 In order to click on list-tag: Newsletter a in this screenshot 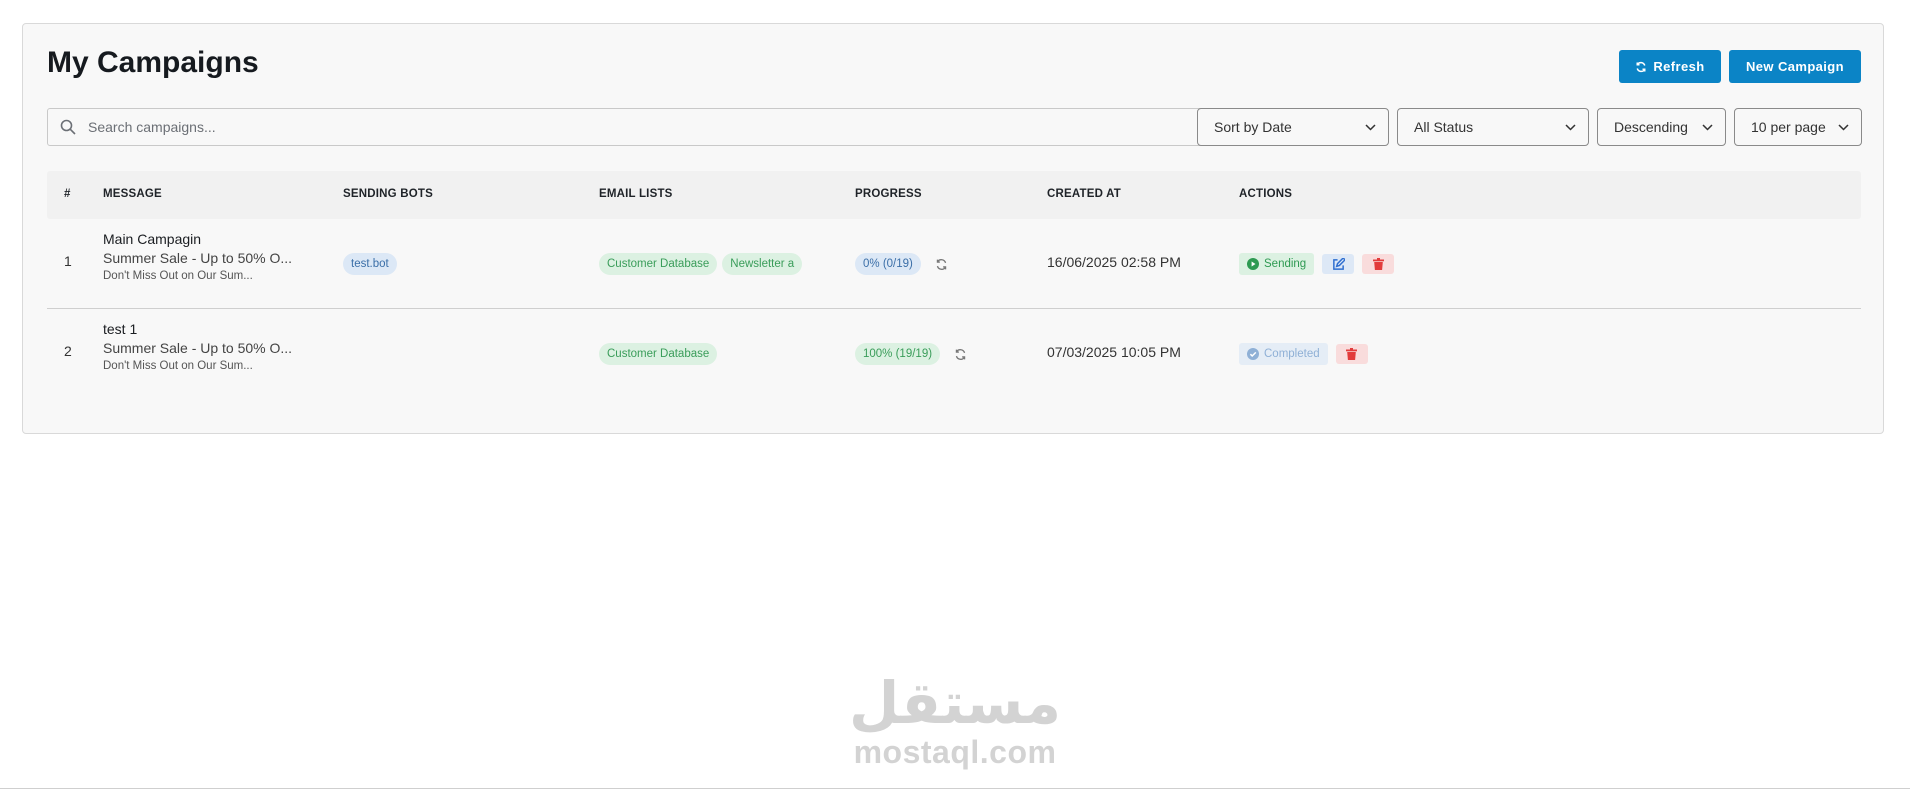, I will do `click(762, 264)`.